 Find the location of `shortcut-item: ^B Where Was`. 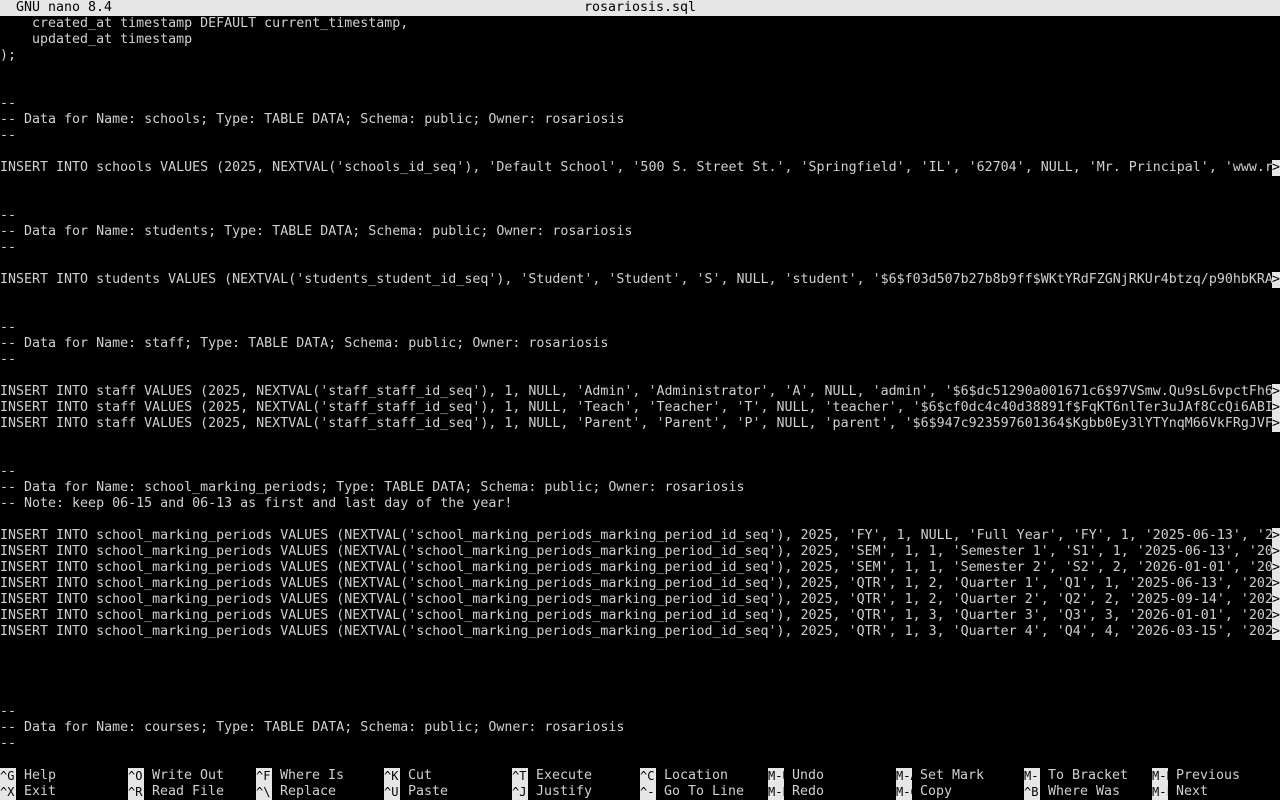

shortcut-item: ^B Where Was is located at coordinates (1088, 792).